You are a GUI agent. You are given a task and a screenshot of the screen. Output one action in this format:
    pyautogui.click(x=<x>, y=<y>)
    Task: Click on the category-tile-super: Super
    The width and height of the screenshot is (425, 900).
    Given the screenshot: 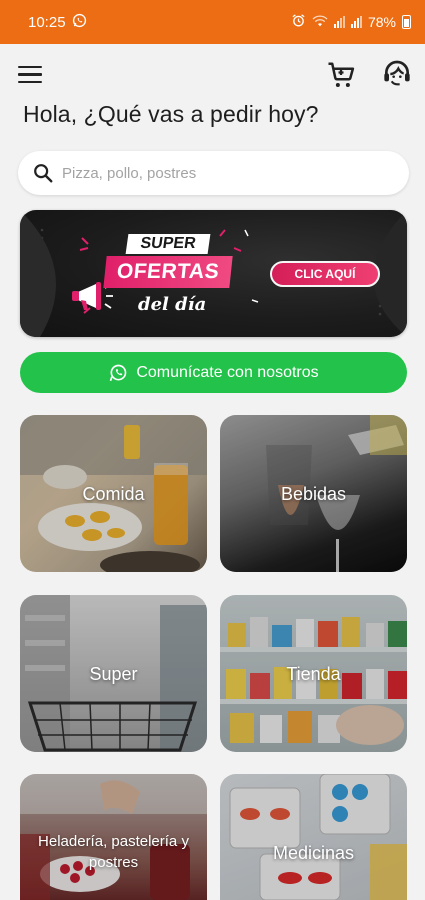 What is the action you would take?
    pyautogui.click(x=113, y=673)
    